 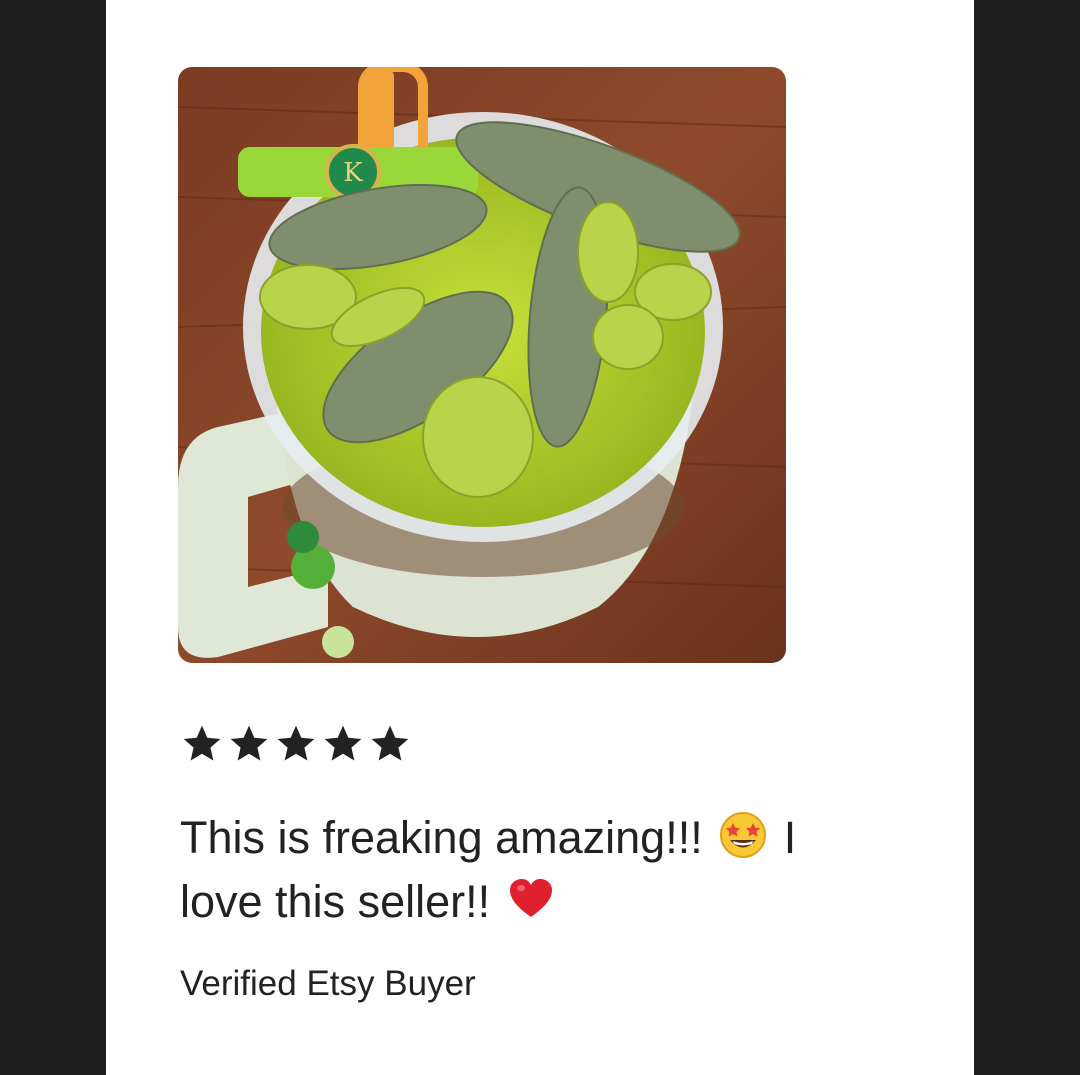 What do you see at coordinates (530, 898) in the screenshot?
I see `red-heart-emoji-icon` at bounding box center [530, 898].